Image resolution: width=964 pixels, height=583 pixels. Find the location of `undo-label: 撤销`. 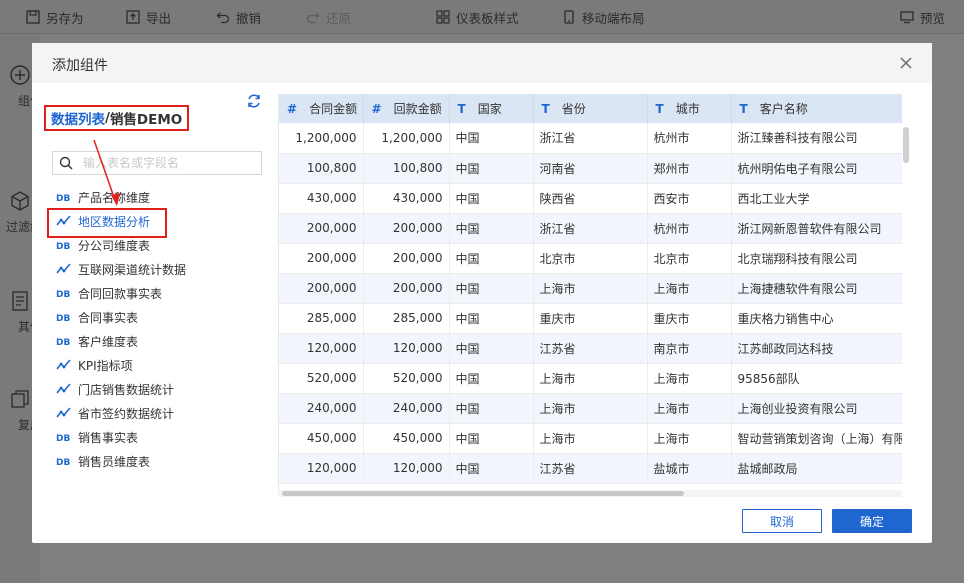

undo-label: 撤销 is located at coordinates (249, 18).